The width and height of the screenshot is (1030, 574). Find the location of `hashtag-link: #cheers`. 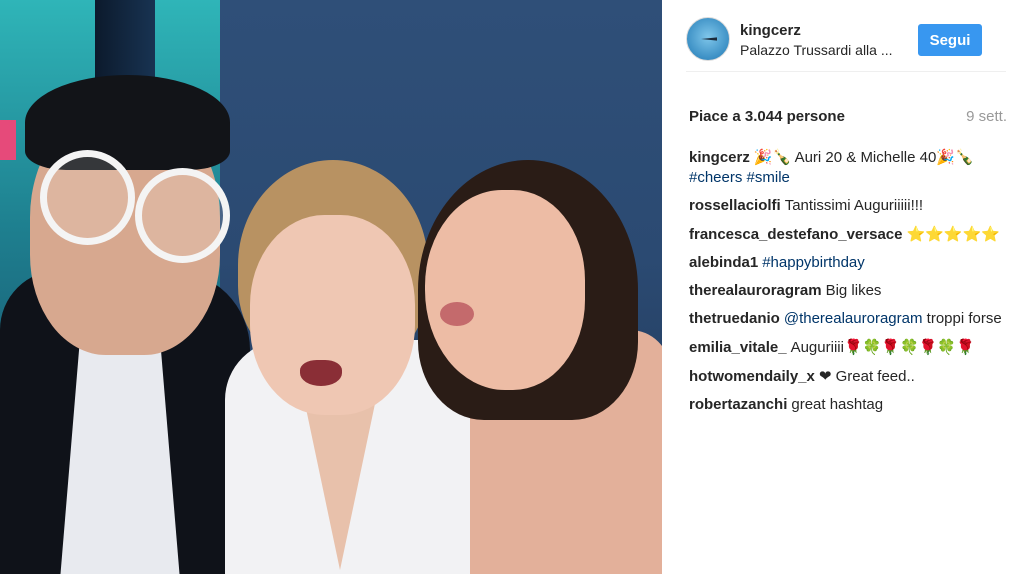

hashtag-link: #cheers is located at coordinates (715, 177).